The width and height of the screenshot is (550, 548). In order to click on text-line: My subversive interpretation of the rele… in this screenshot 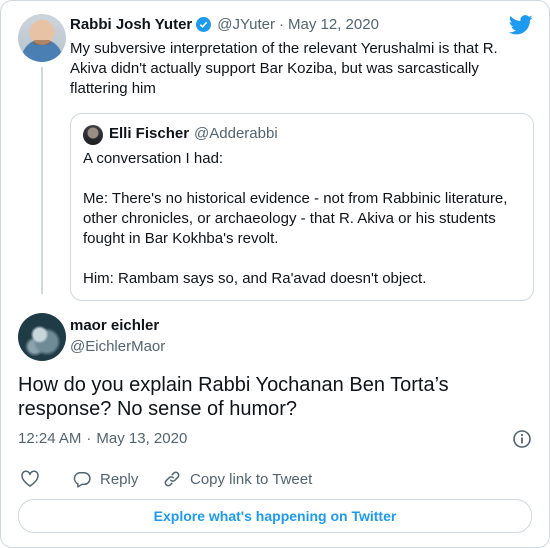, I will do `click(284, 48)`.